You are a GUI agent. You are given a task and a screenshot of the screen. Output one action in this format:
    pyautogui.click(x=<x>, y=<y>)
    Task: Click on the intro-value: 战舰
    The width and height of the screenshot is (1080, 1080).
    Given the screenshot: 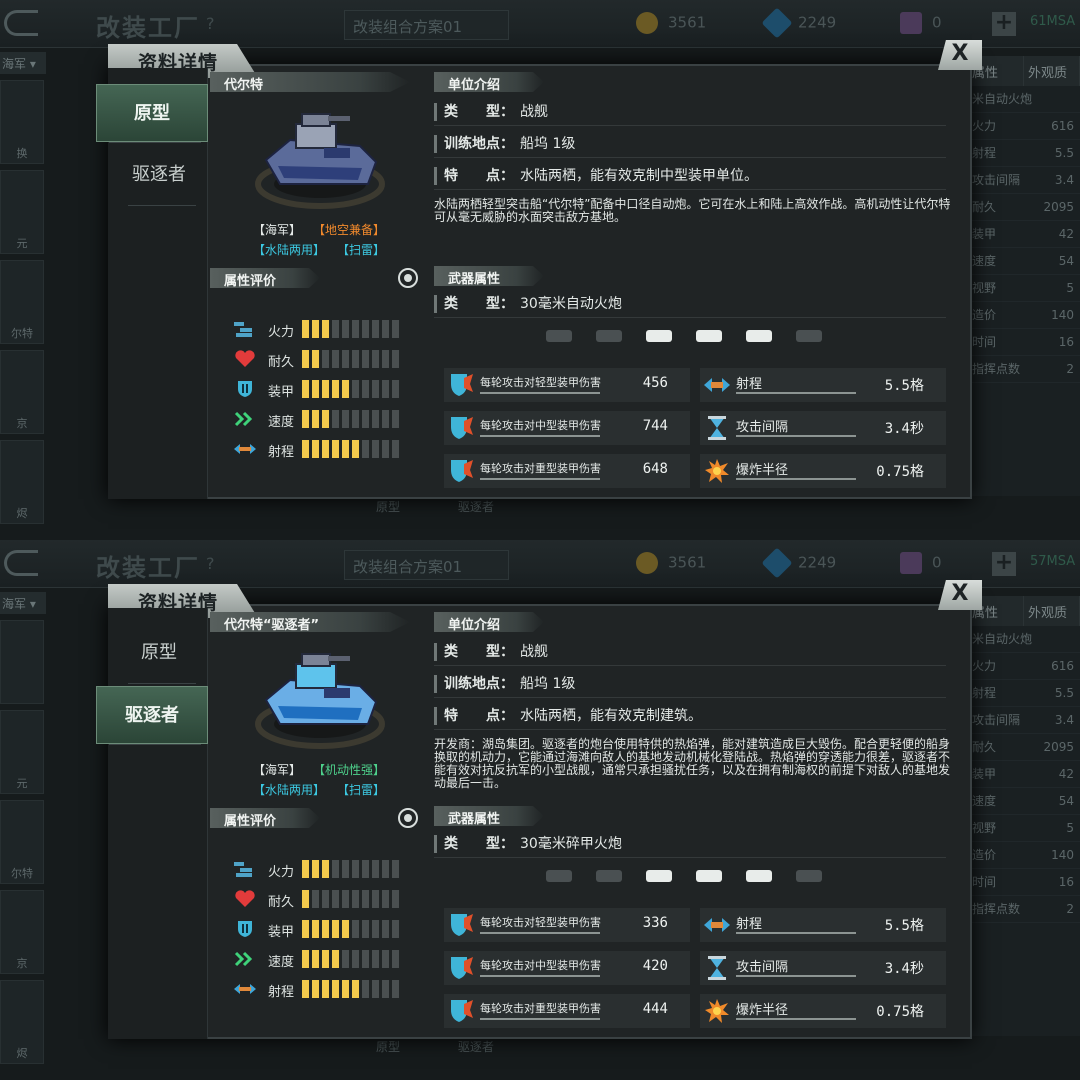 What is the action you would take?
    pyautogui.click(x=534, y=112)
    